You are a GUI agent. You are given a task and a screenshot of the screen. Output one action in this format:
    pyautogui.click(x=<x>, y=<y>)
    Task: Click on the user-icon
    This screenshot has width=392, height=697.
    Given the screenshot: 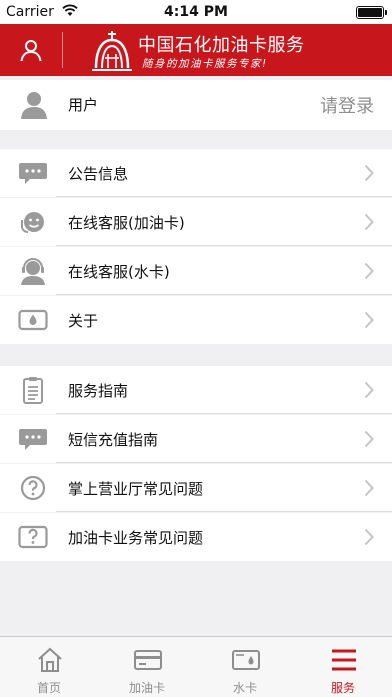 What is the action you would take?
    pyautogui.click(x=31, y=51)
    